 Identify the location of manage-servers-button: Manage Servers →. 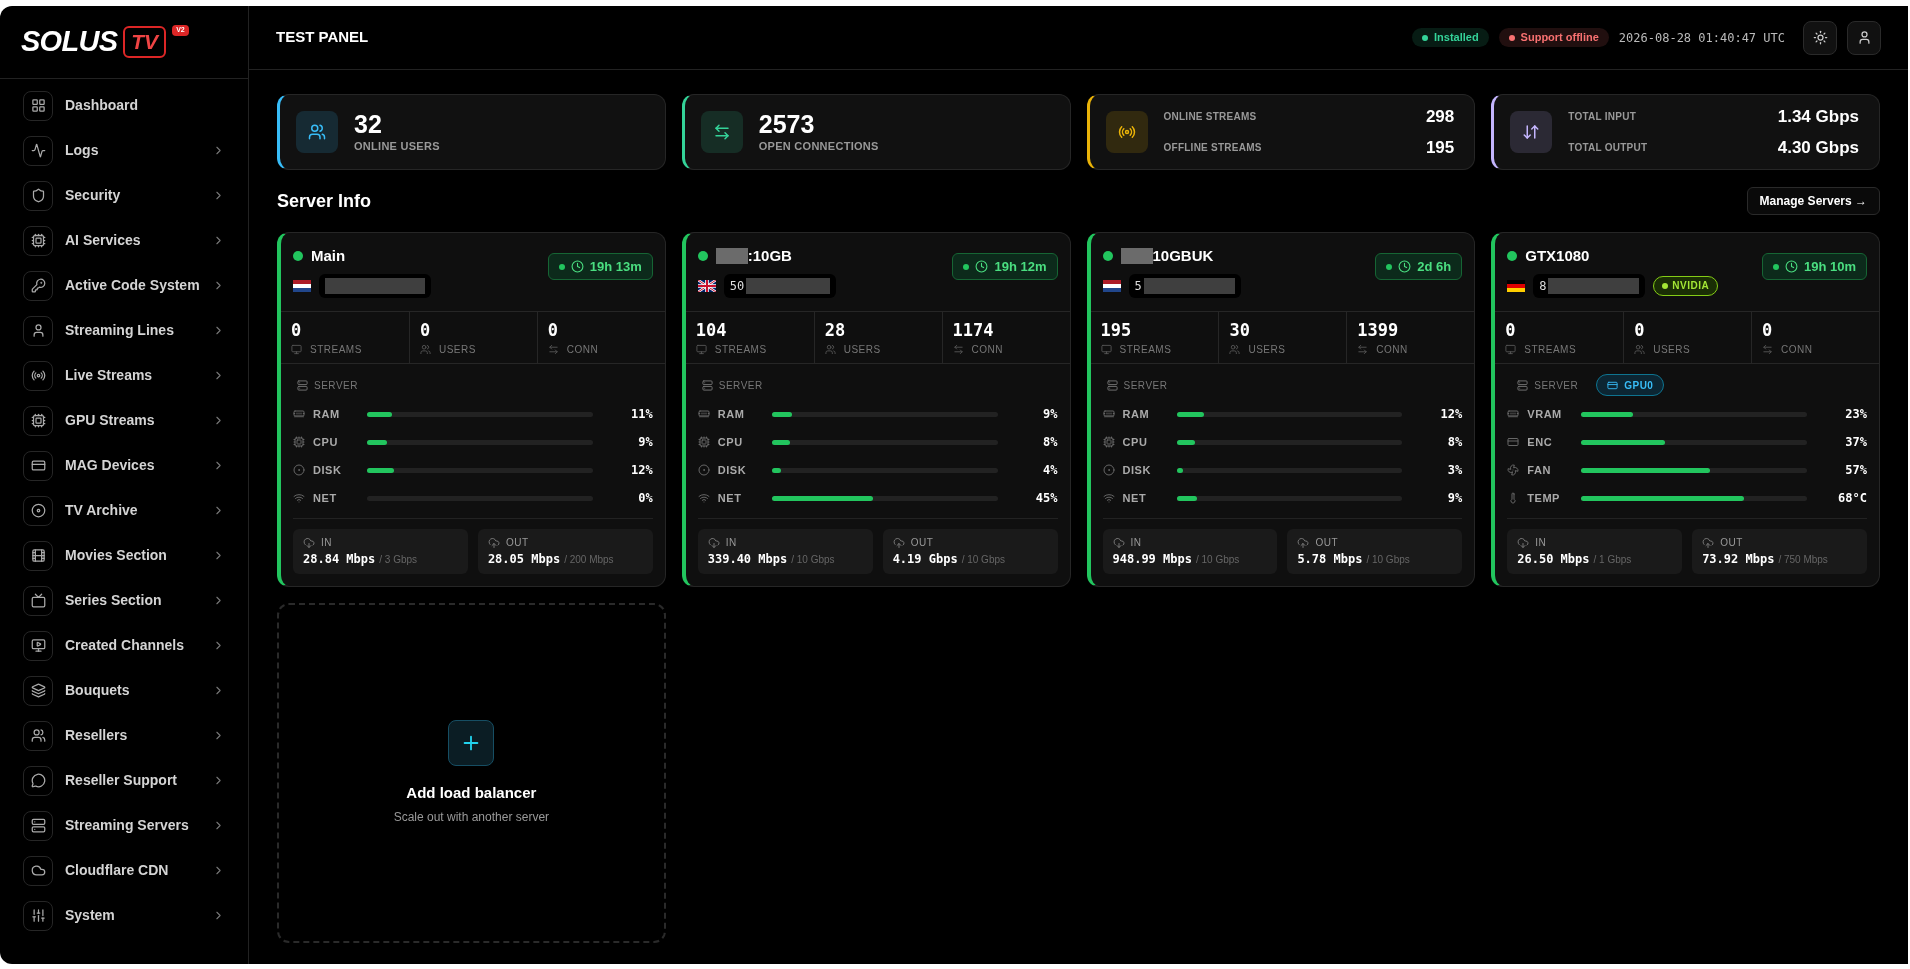
(1813, 201).